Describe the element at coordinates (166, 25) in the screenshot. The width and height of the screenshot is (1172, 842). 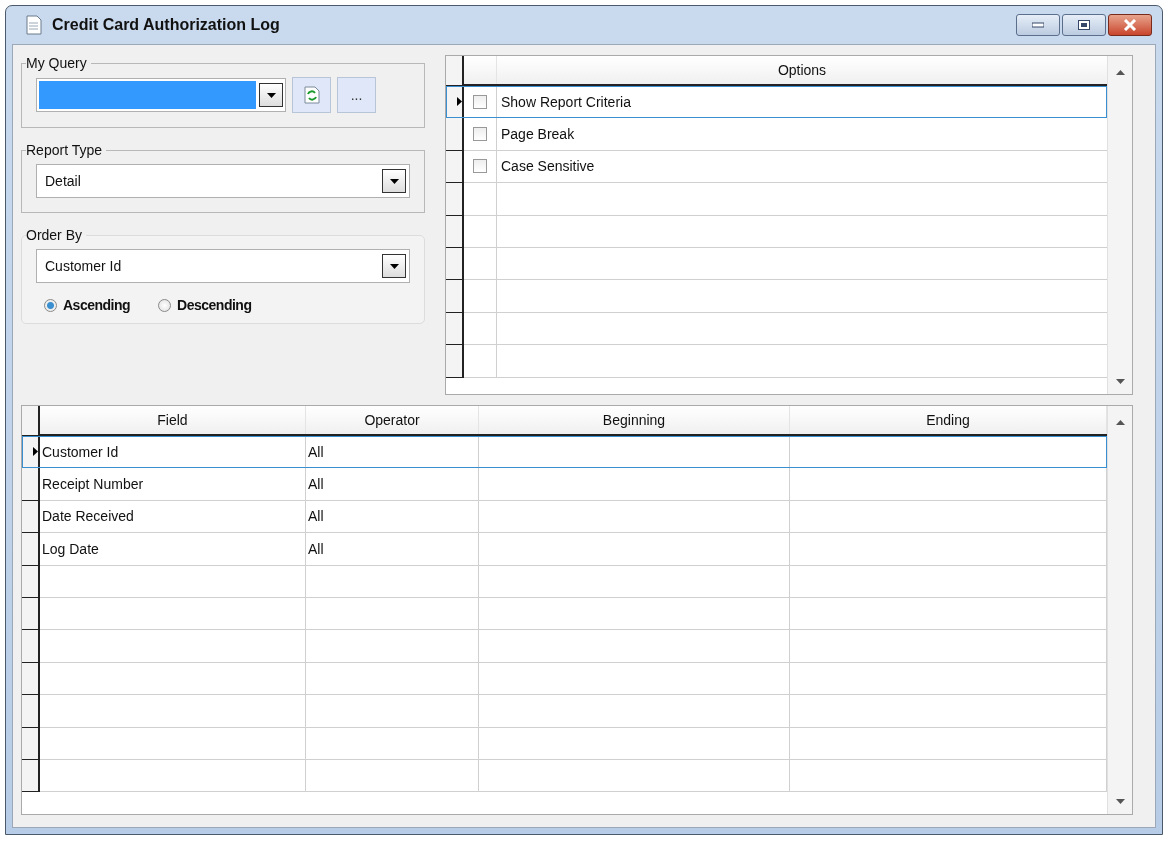
I see `window-title: Credit Card Authorization Log` at that location.